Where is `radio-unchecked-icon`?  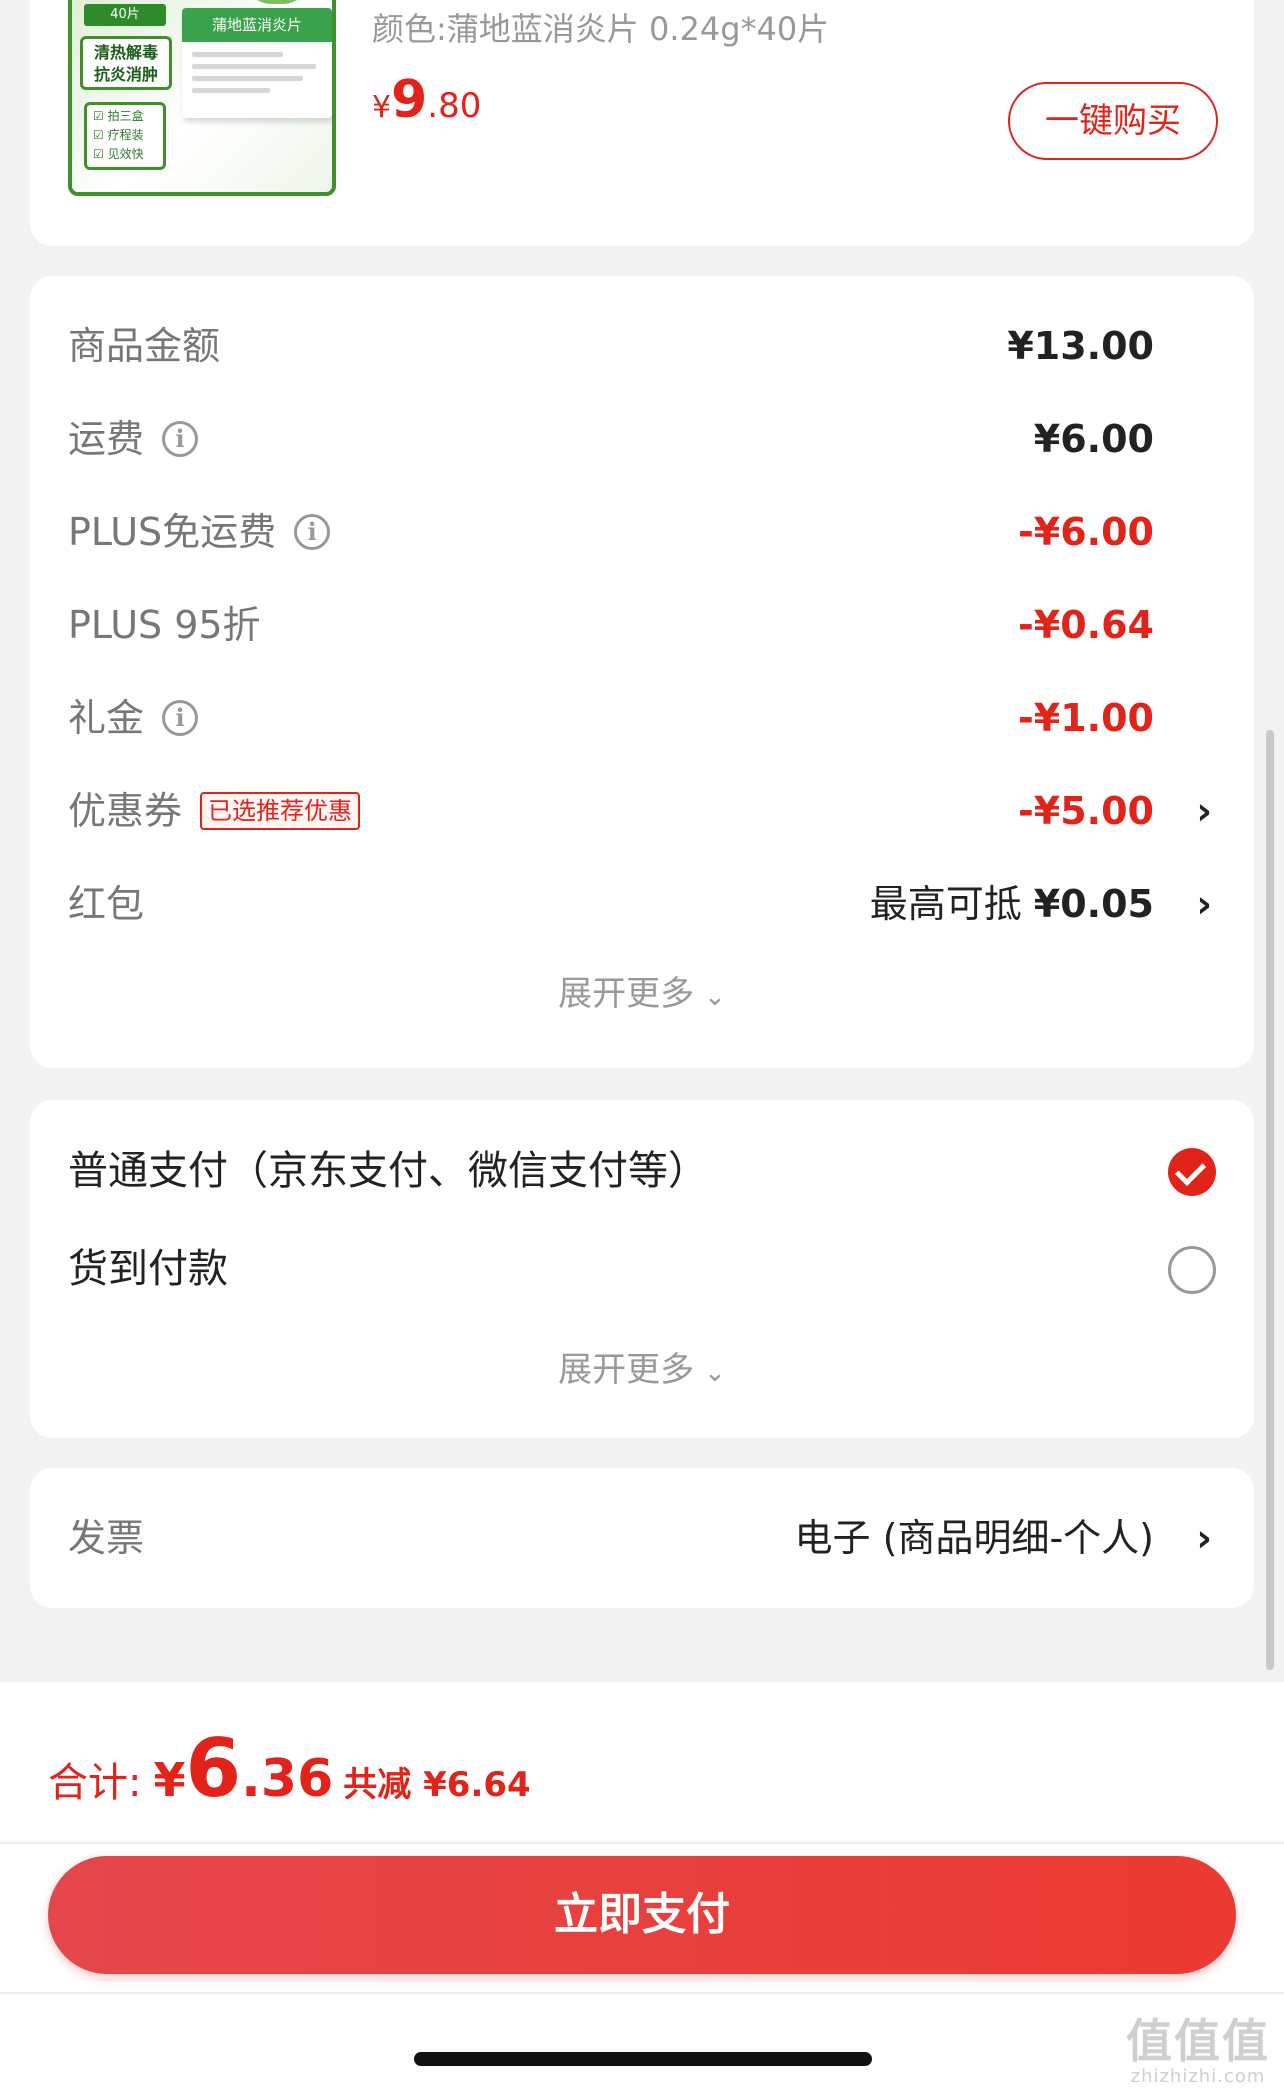
radio-unchecked-icon is located at coordinates (1192, 1270).